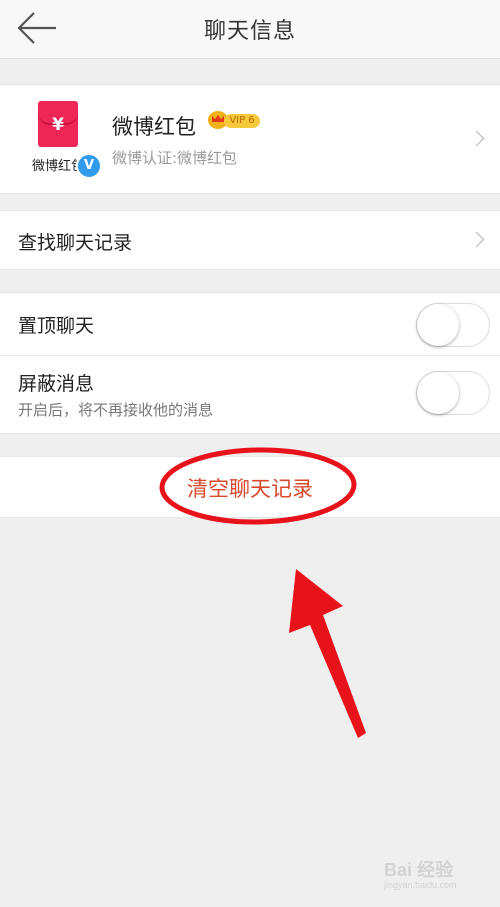  What do you see at coordinates (116, 410) in the screenshot?
I see `mute-messages-description: 开启后，将不再接收他的消息` at bounding box center [116, 410].